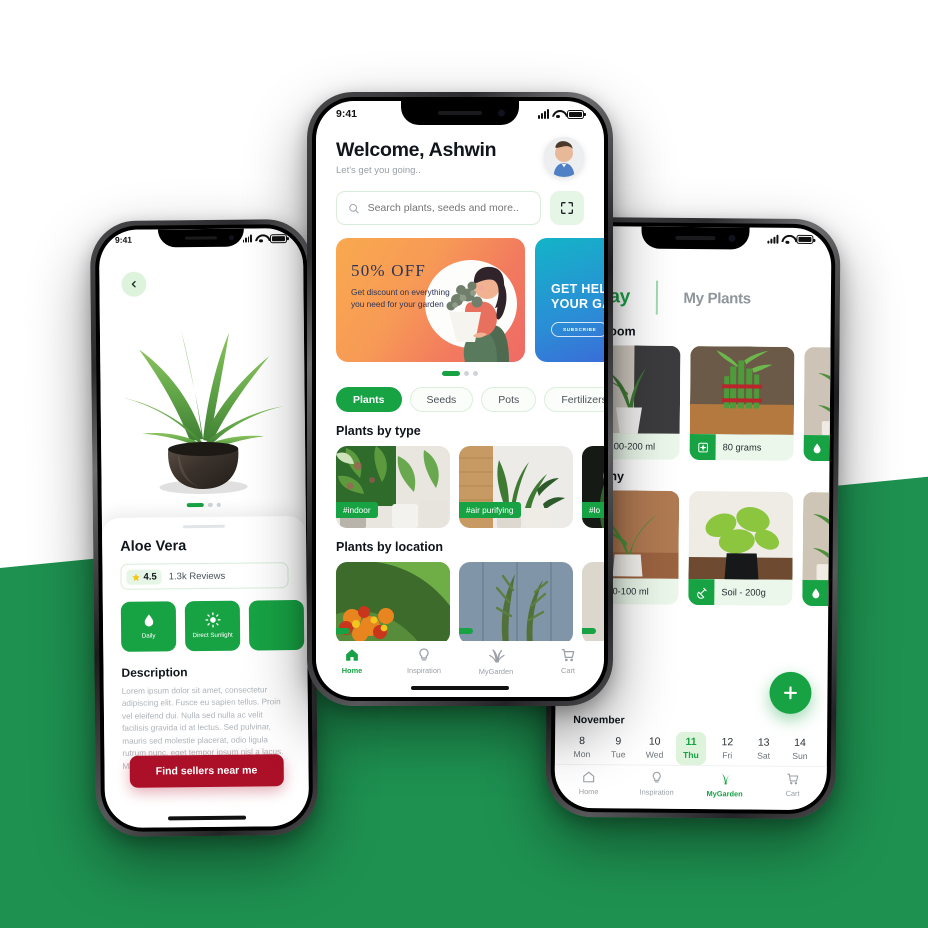 The height and width of the screenshot is (928, 928). What do you see at coordinates (516, 487) in the screenshot?
I see `plant-type-card: #air purifying` at bounding box center [516, 487].